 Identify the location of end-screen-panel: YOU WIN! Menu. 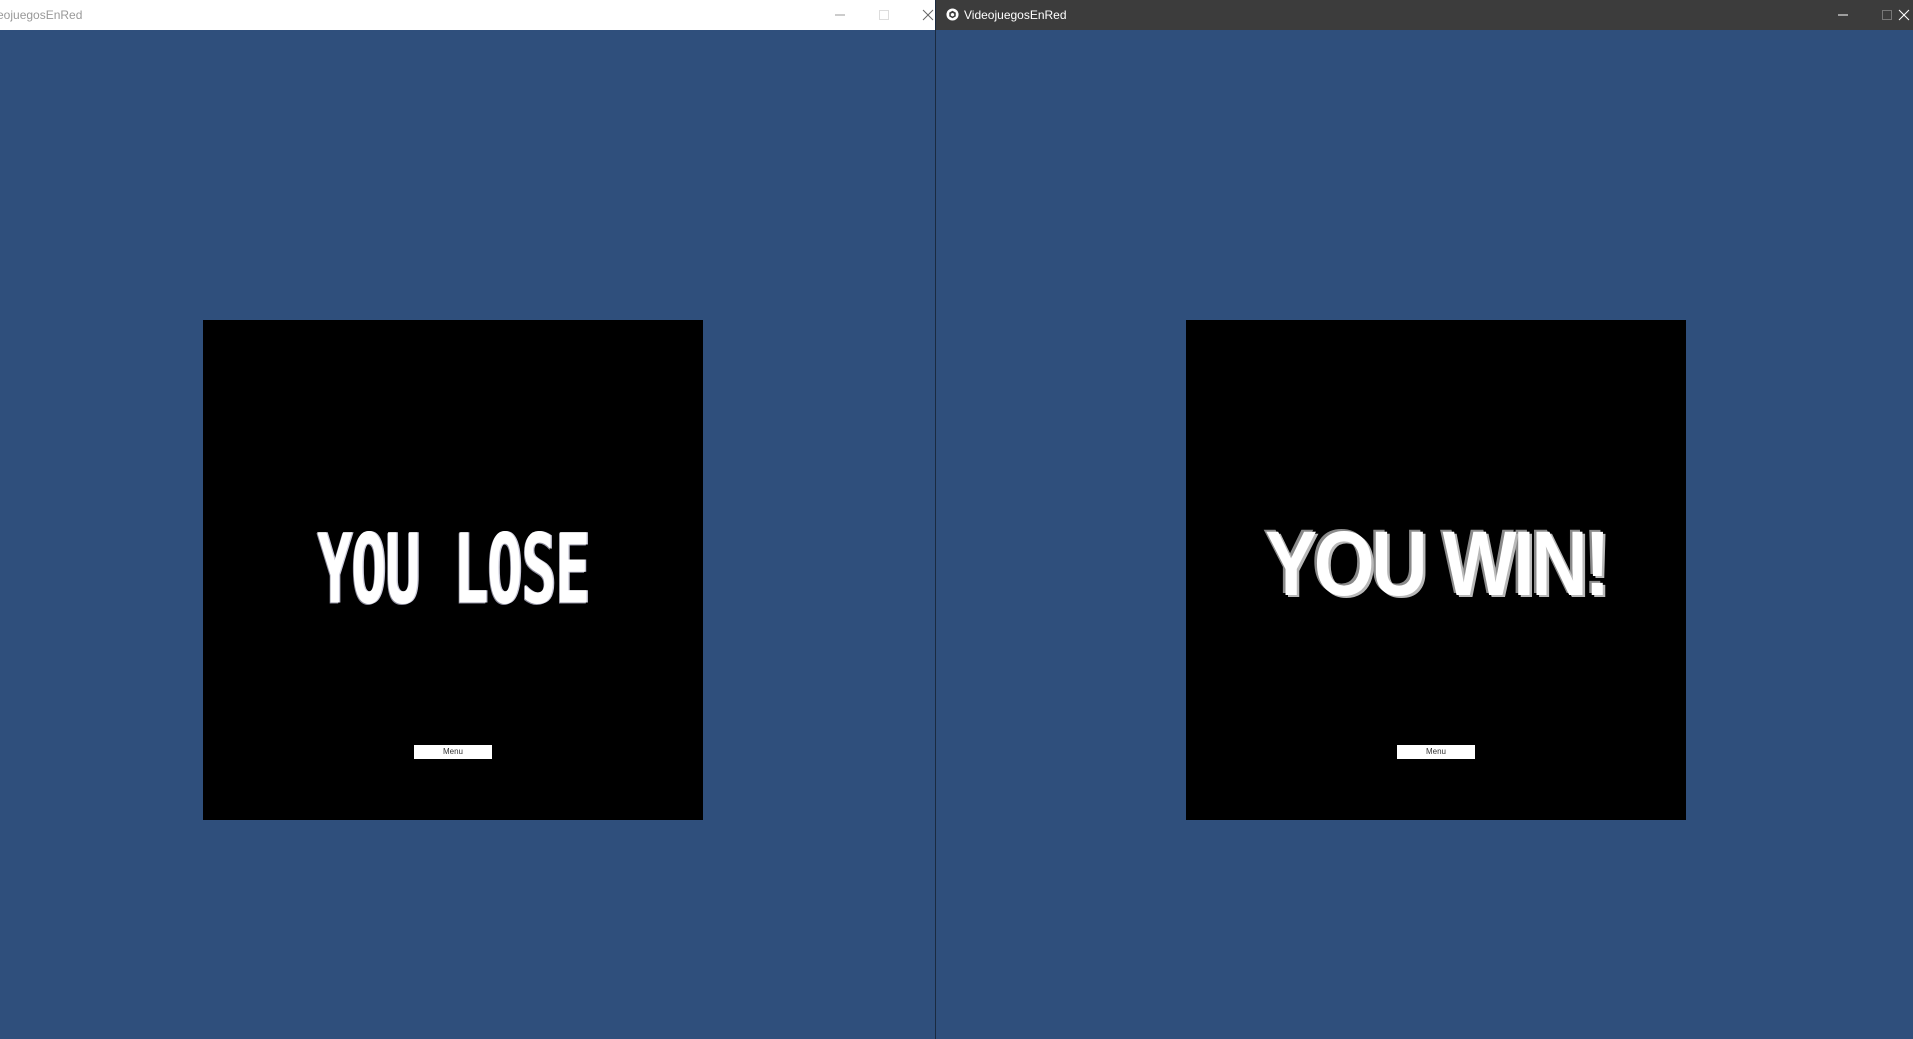
(1436, 570).